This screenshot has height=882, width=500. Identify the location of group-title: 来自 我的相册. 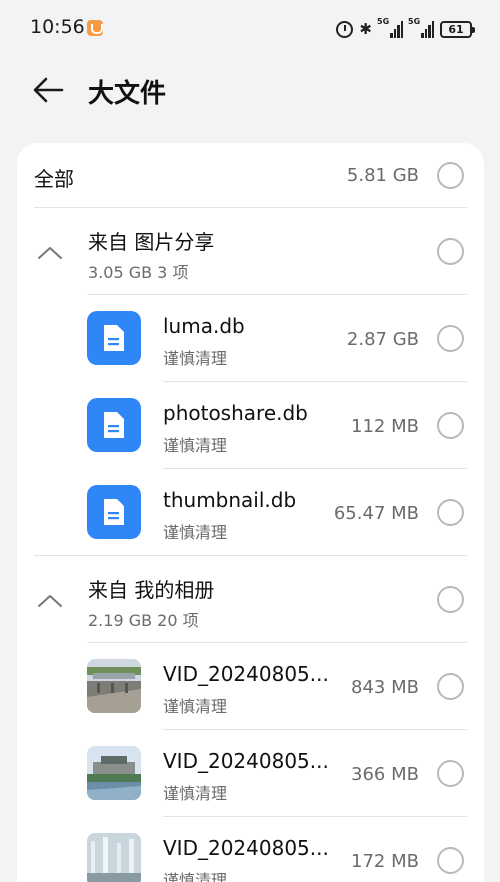
(151, 590).